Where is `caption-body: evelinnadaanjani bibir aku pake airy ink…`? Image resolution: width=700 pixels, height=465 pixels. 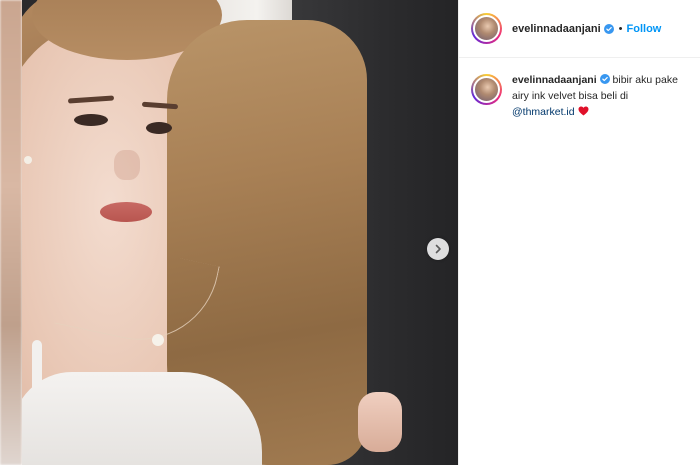
caption-body: evelinnadaanjani bibir aku pake airy ink… is located at coordinates (602, 96).